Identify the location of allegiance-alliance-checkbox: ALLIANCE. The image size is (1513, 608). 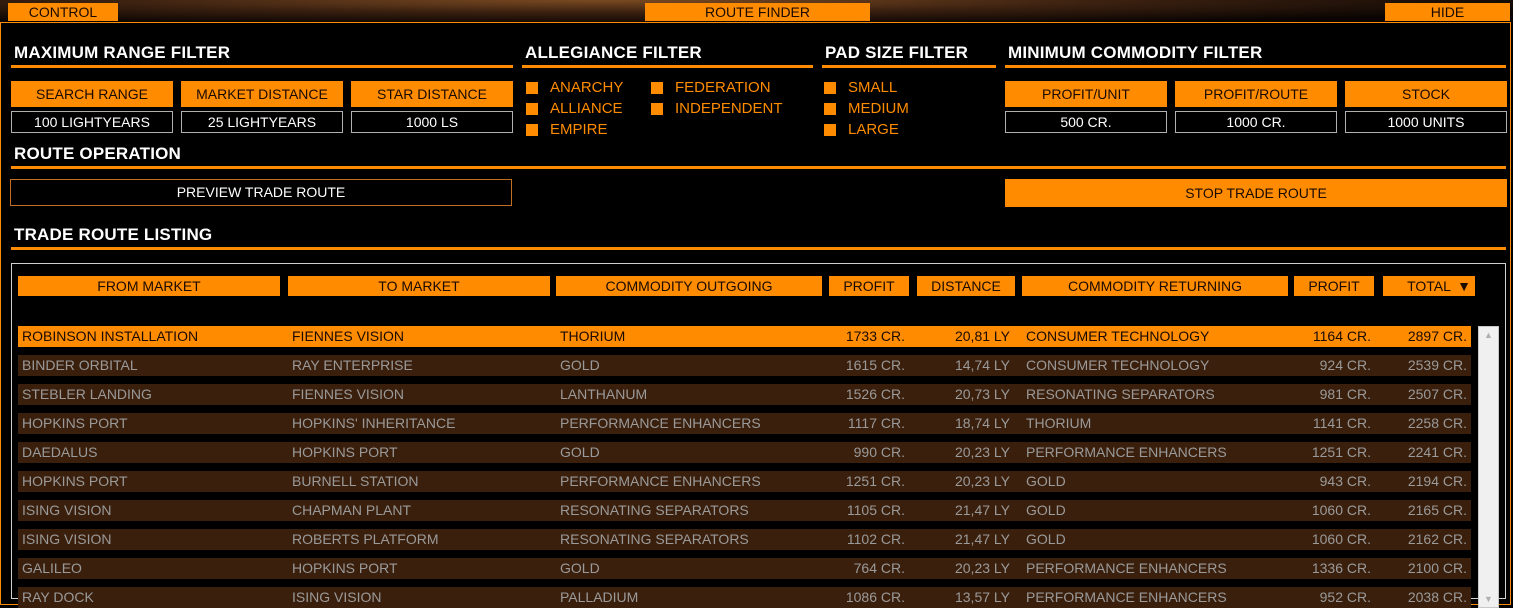
(574, 108).